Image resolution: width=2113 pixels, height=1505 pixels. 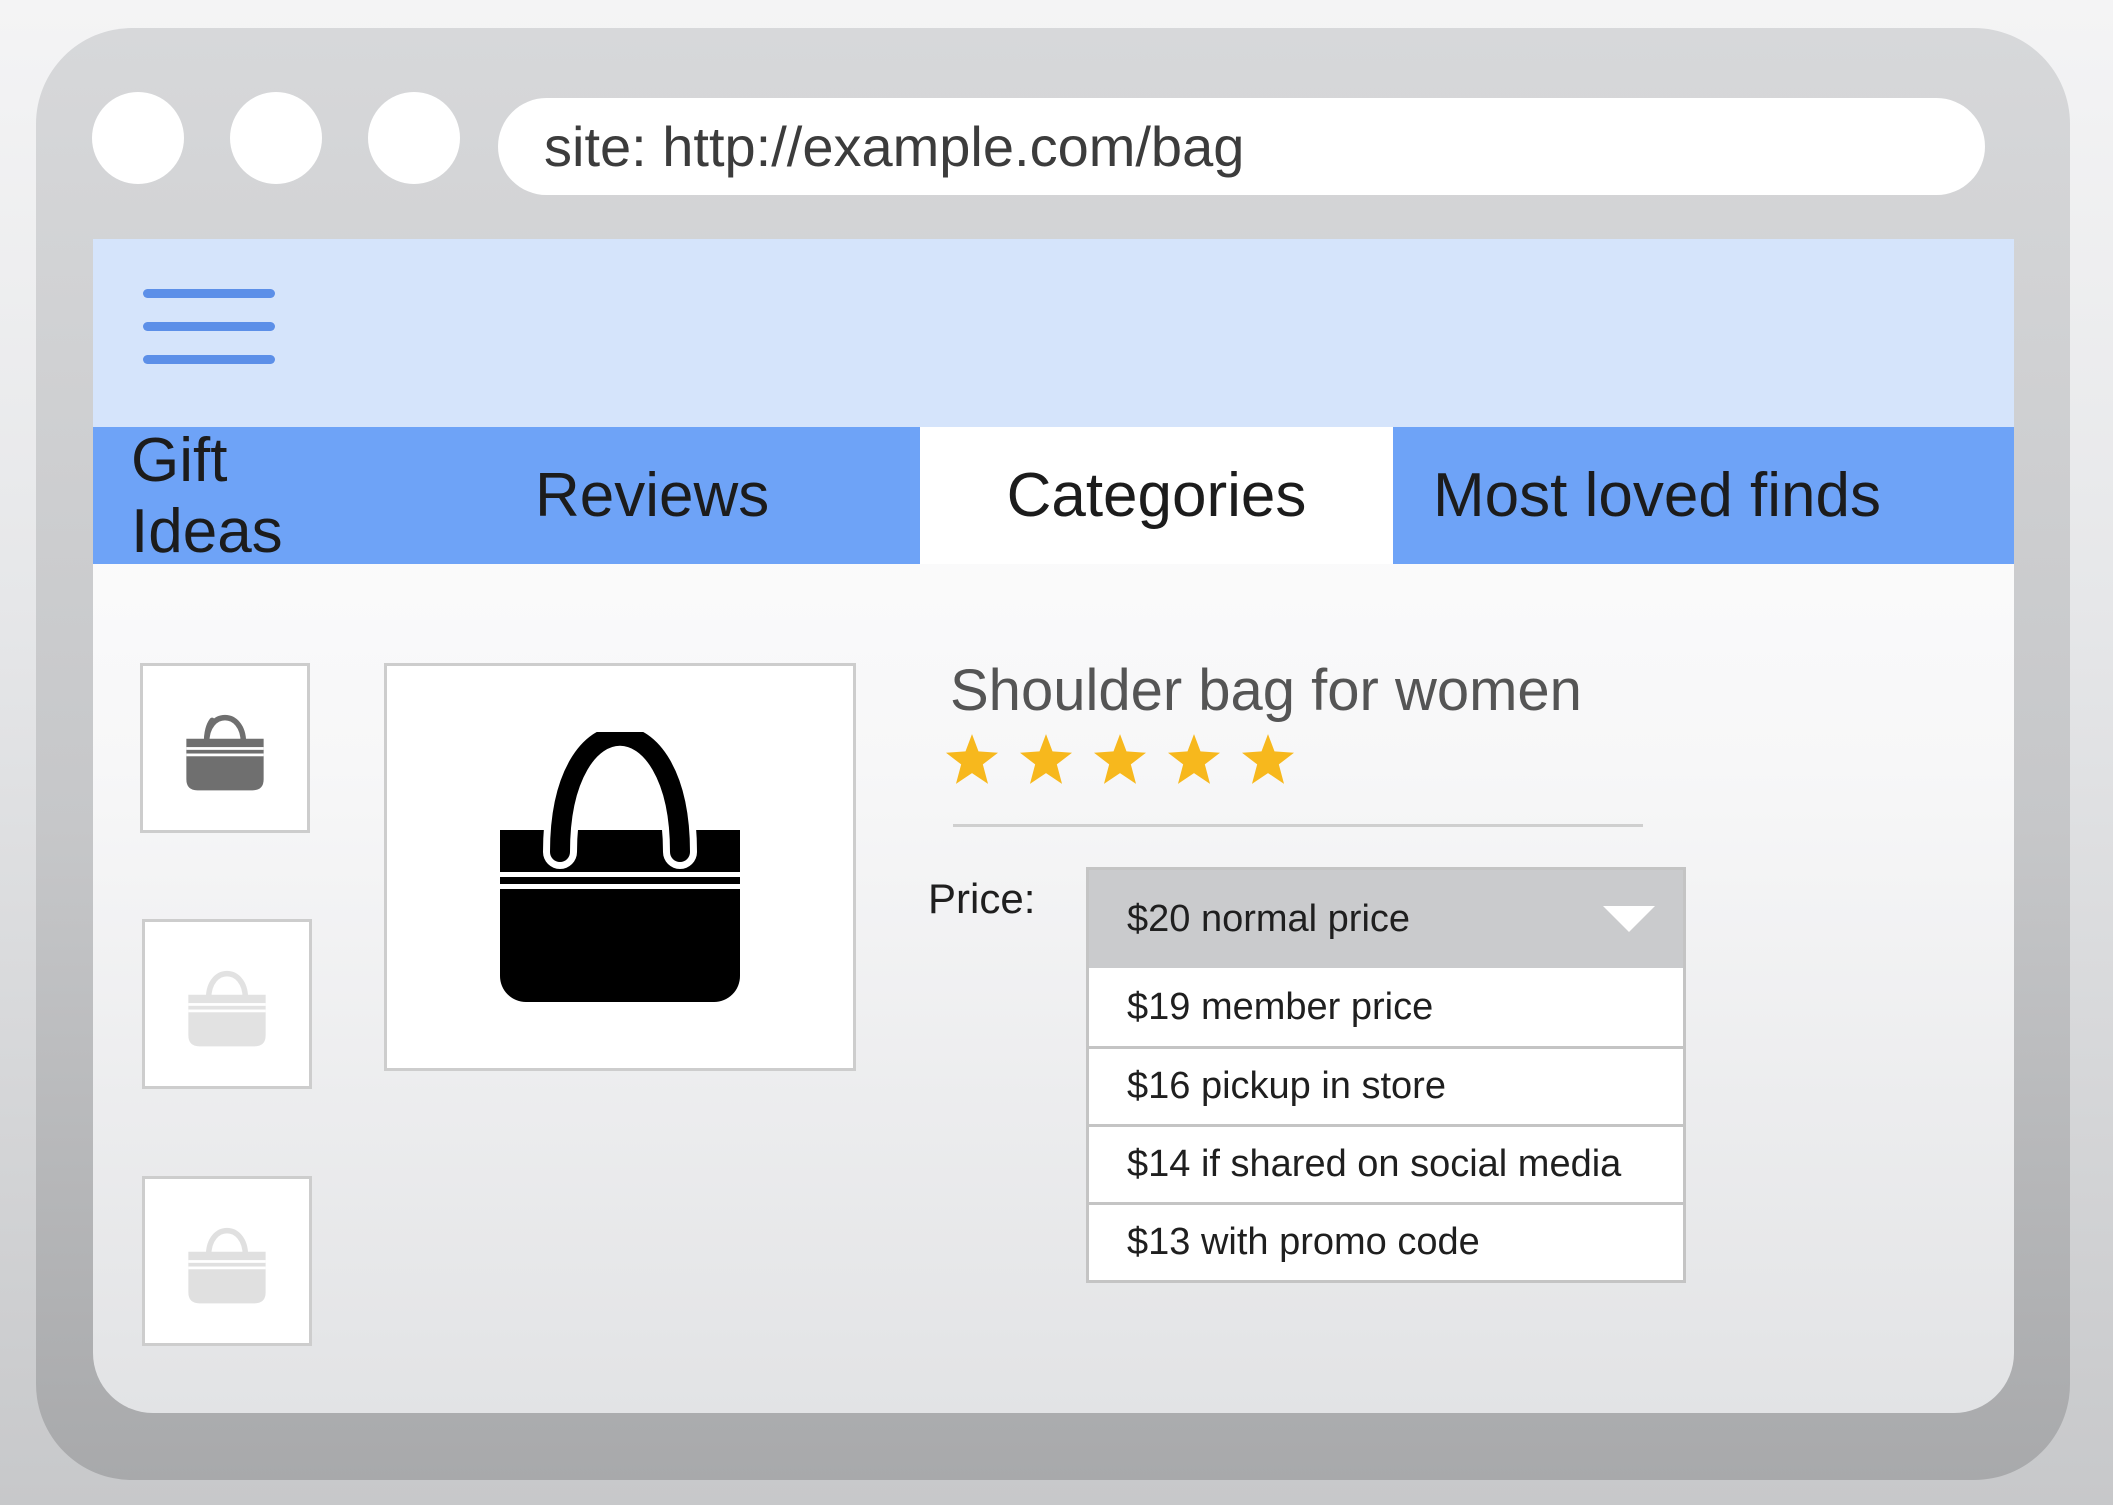 I want to click on price-selected-text: $20 normal price, so click(x=1269, y=918).